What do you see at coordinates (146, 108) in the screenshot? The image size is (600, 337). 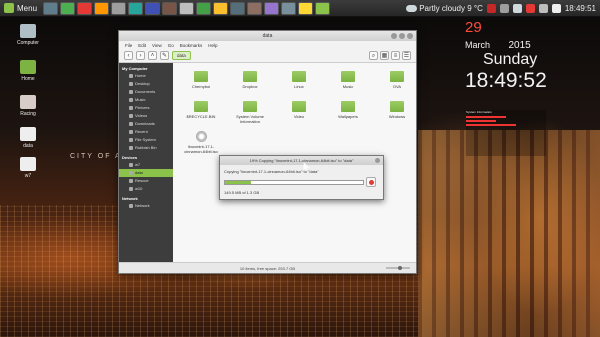 I see `sidebar-item: Pictures` at bounding box center [146, 108].